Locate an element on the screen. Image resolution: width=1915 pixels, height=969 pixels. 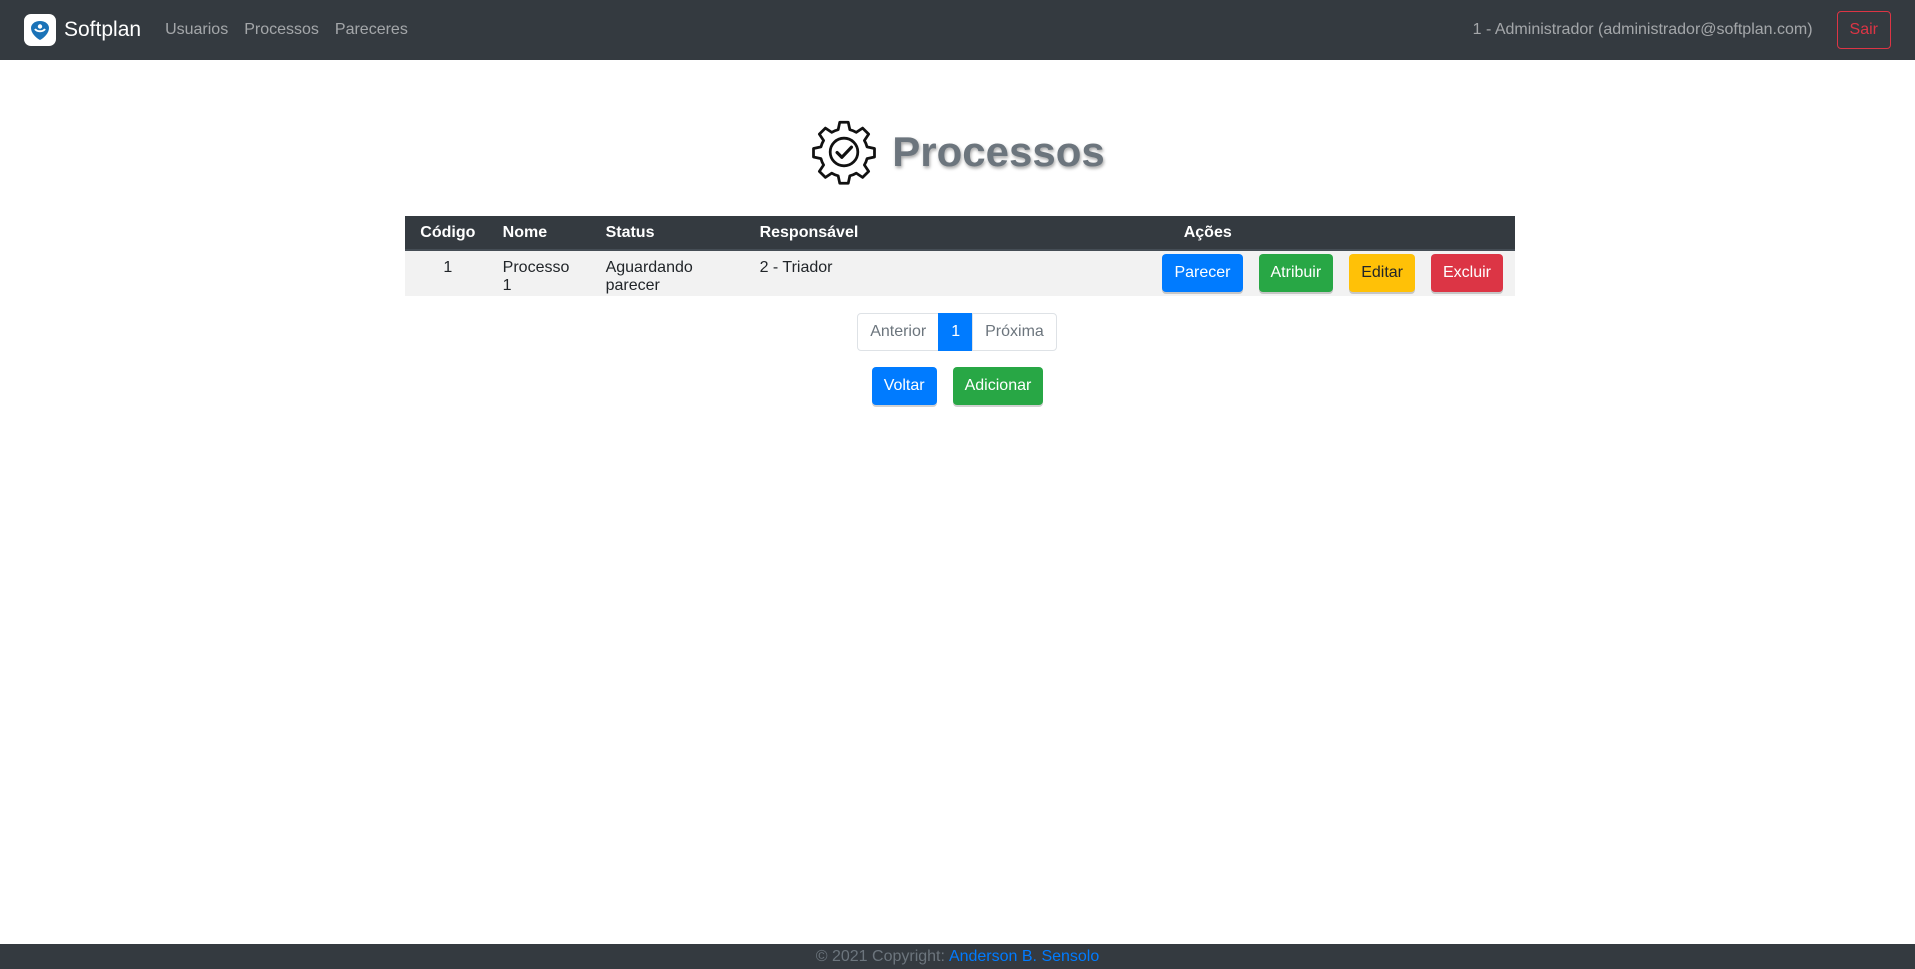
page-heading: Processos is located at coordinates (957, 152).